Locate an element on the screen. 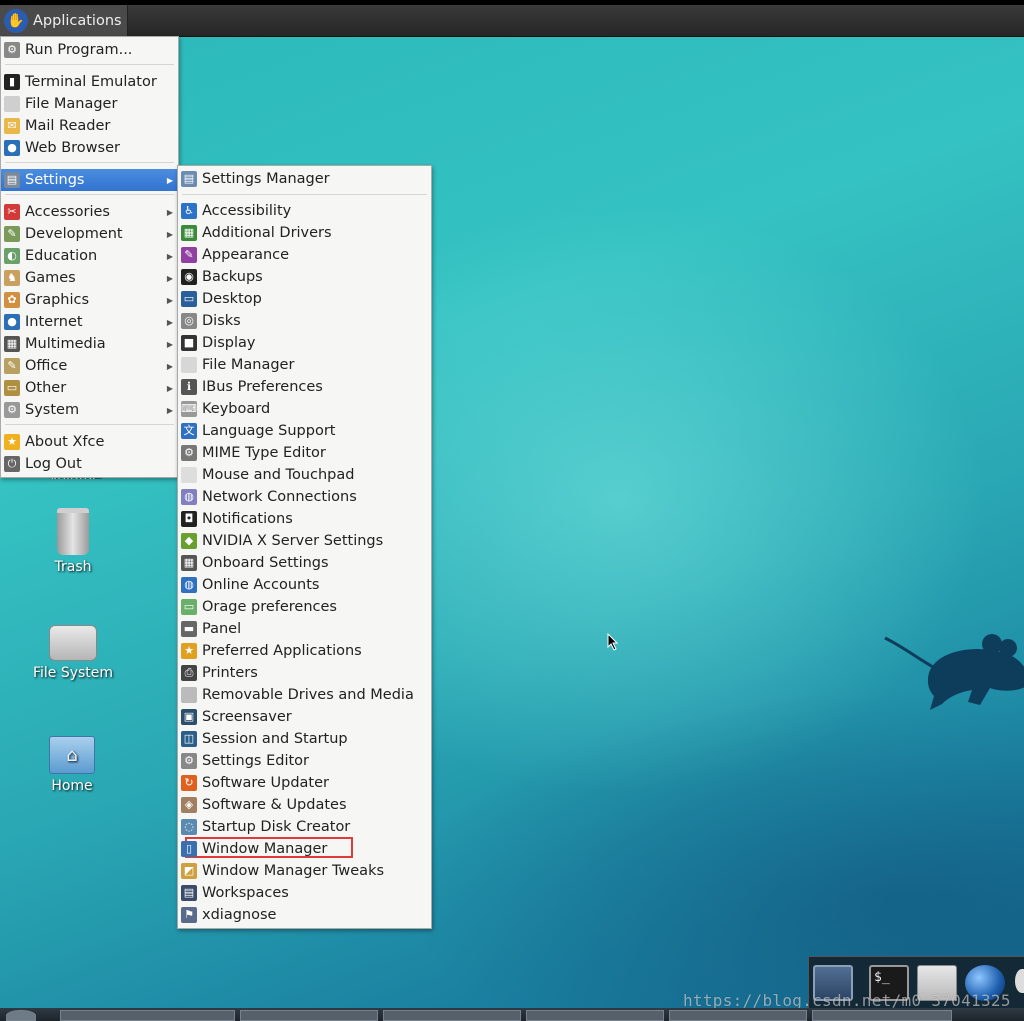  settings-item-software-updates: ◈ Software & Updates is located at coordinates (304, 805).